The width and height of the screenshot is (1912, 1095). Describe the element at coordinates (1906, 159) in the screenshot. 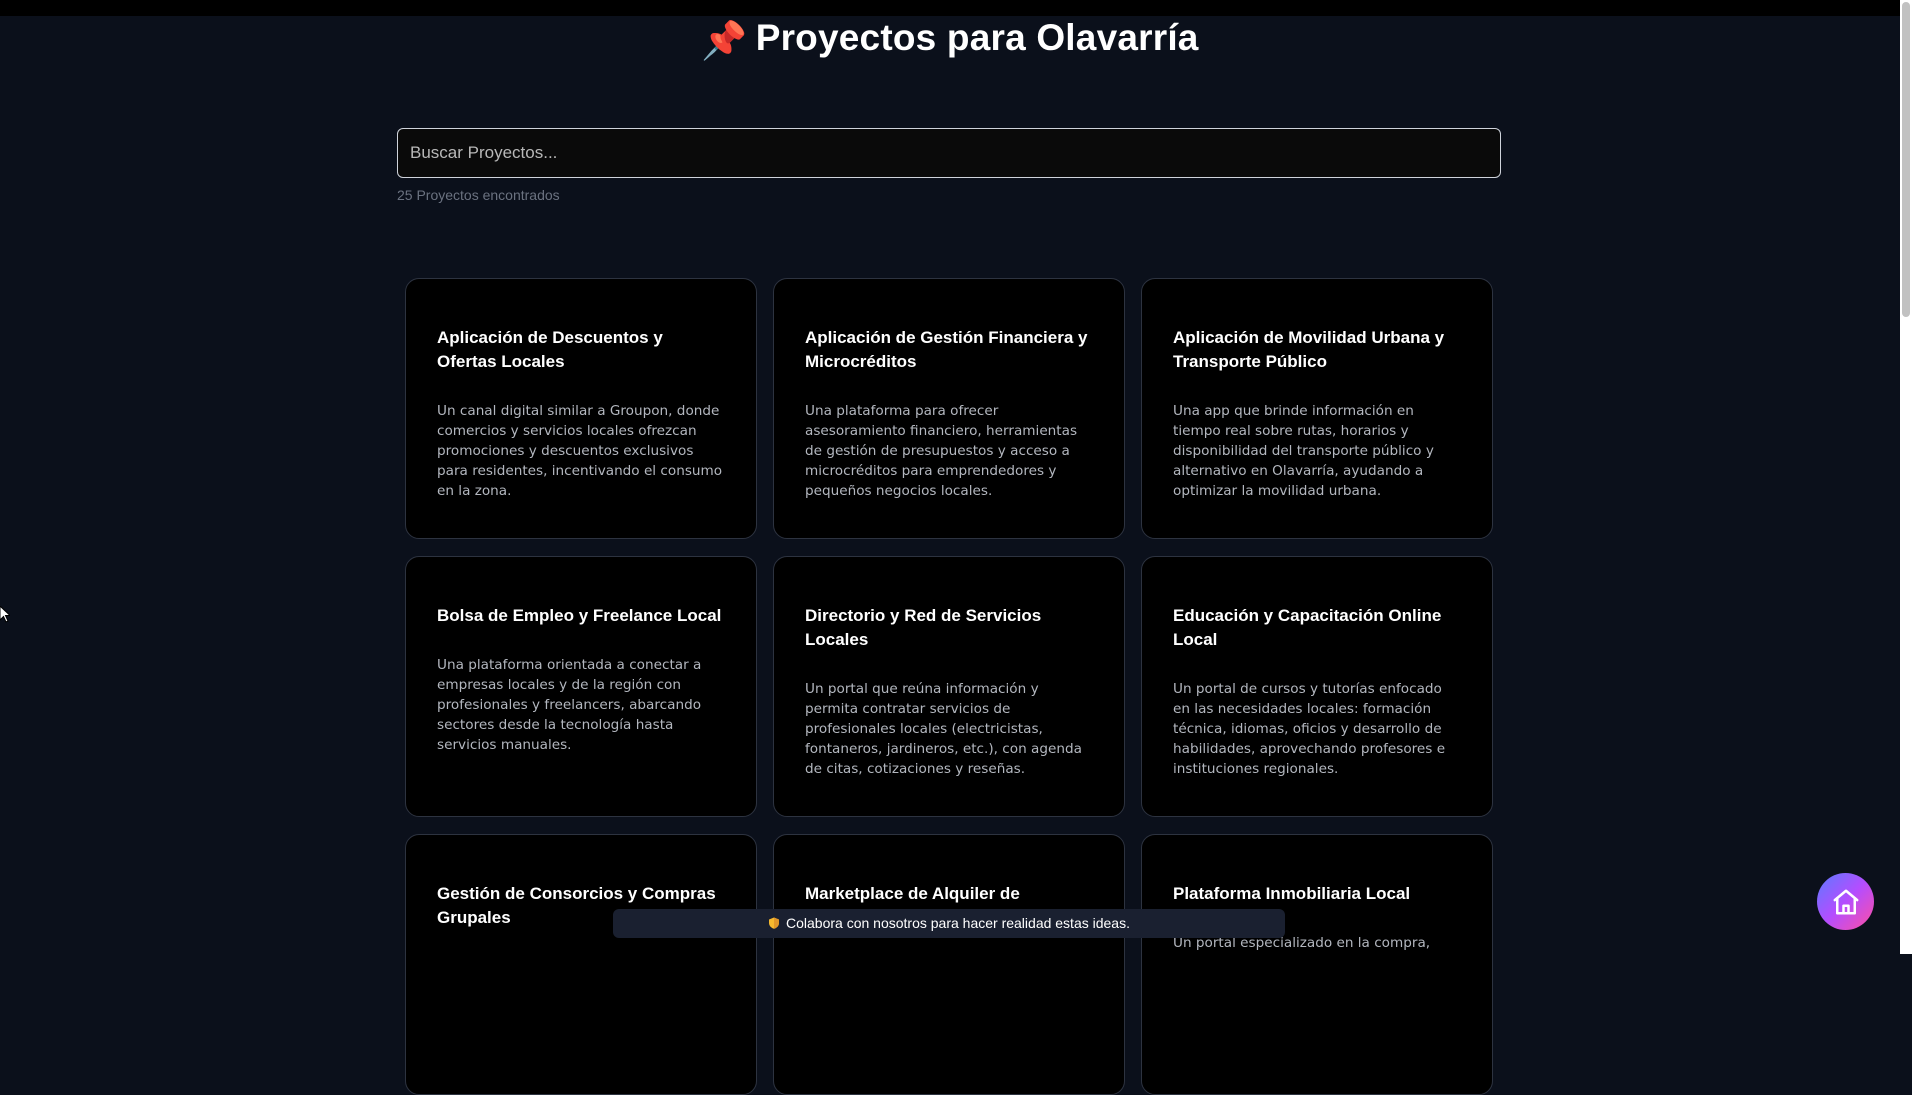

I see `scrollbar-thumb` at that location.